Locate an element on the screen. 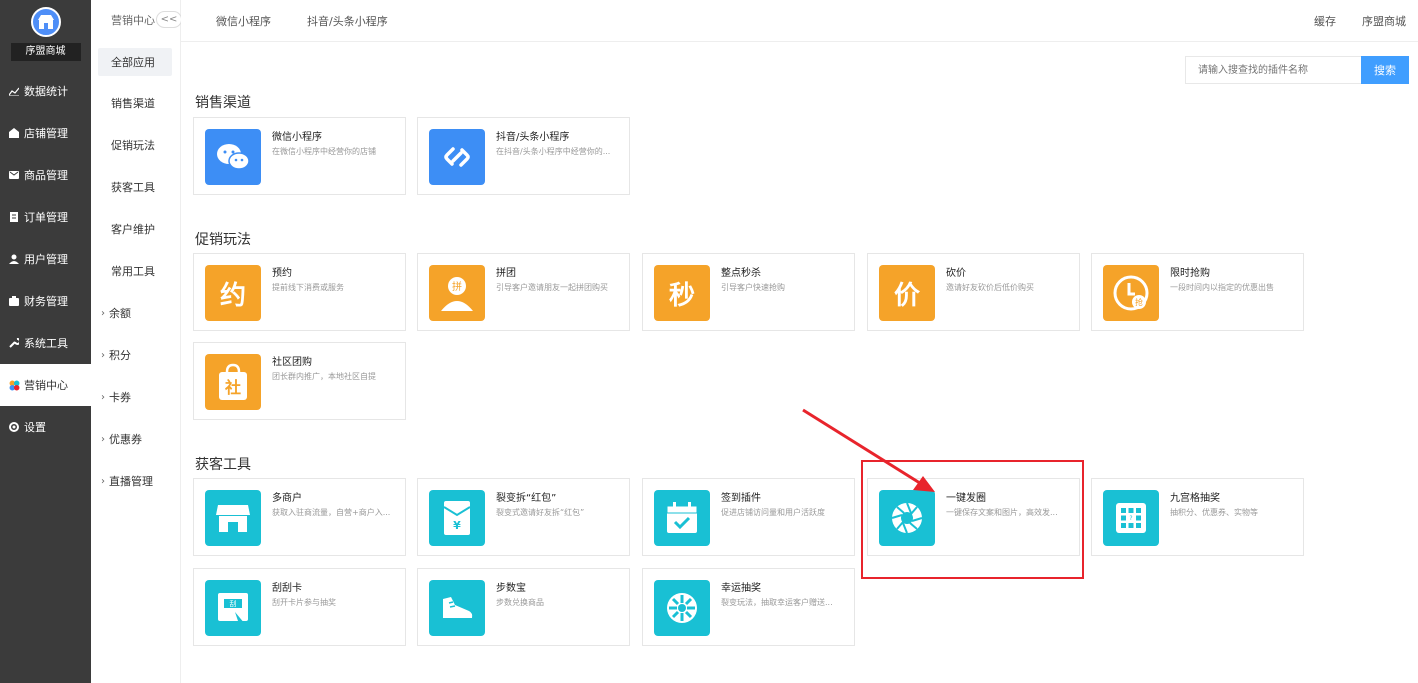 Image resolution: width=1418 pixels, height=683 pixels. icon-char: 秒 is located at coordinates (681, 295).